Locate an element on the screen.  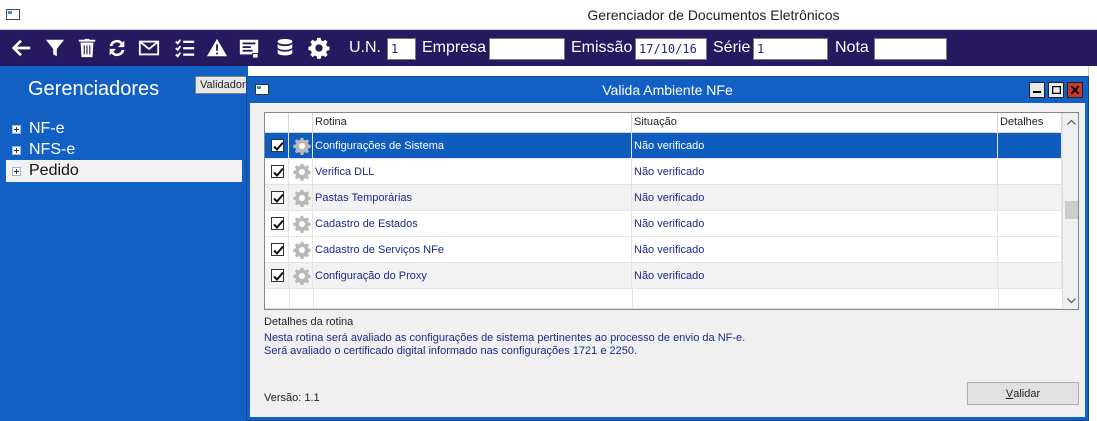
validador-tooltip: Validador is located at coordinates (223, 85).